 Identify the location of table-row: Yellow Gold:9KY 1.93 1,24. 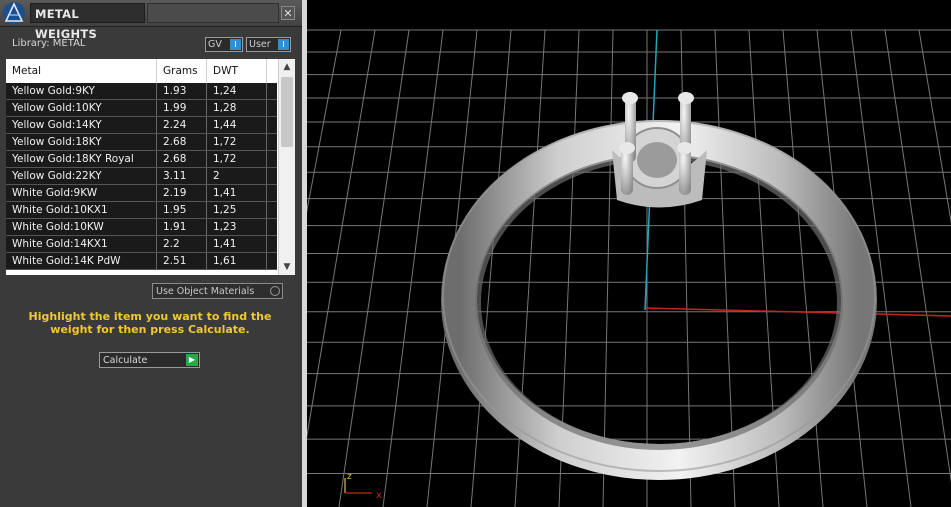
(141, 91).